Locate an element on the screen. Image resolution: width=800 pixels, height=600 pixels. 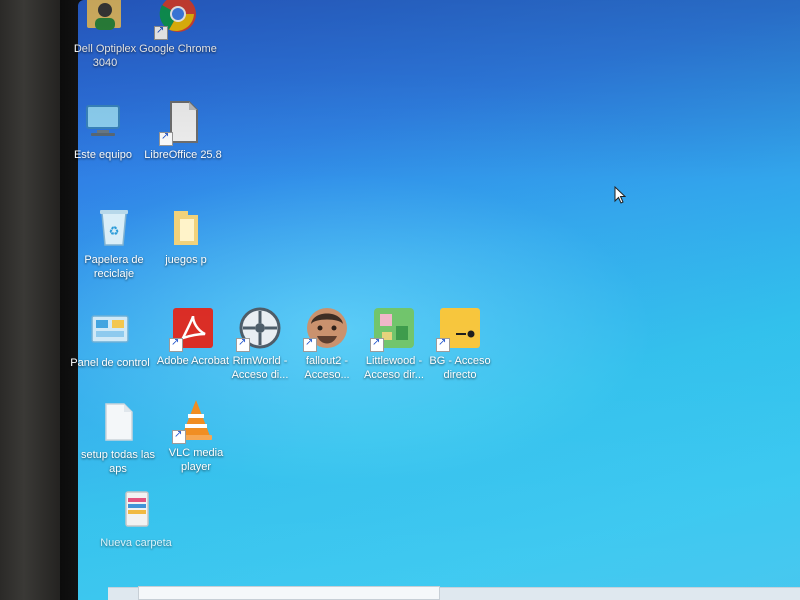
icon-label: Dell Optiplex 3040 is located at coordinates (105, 56).